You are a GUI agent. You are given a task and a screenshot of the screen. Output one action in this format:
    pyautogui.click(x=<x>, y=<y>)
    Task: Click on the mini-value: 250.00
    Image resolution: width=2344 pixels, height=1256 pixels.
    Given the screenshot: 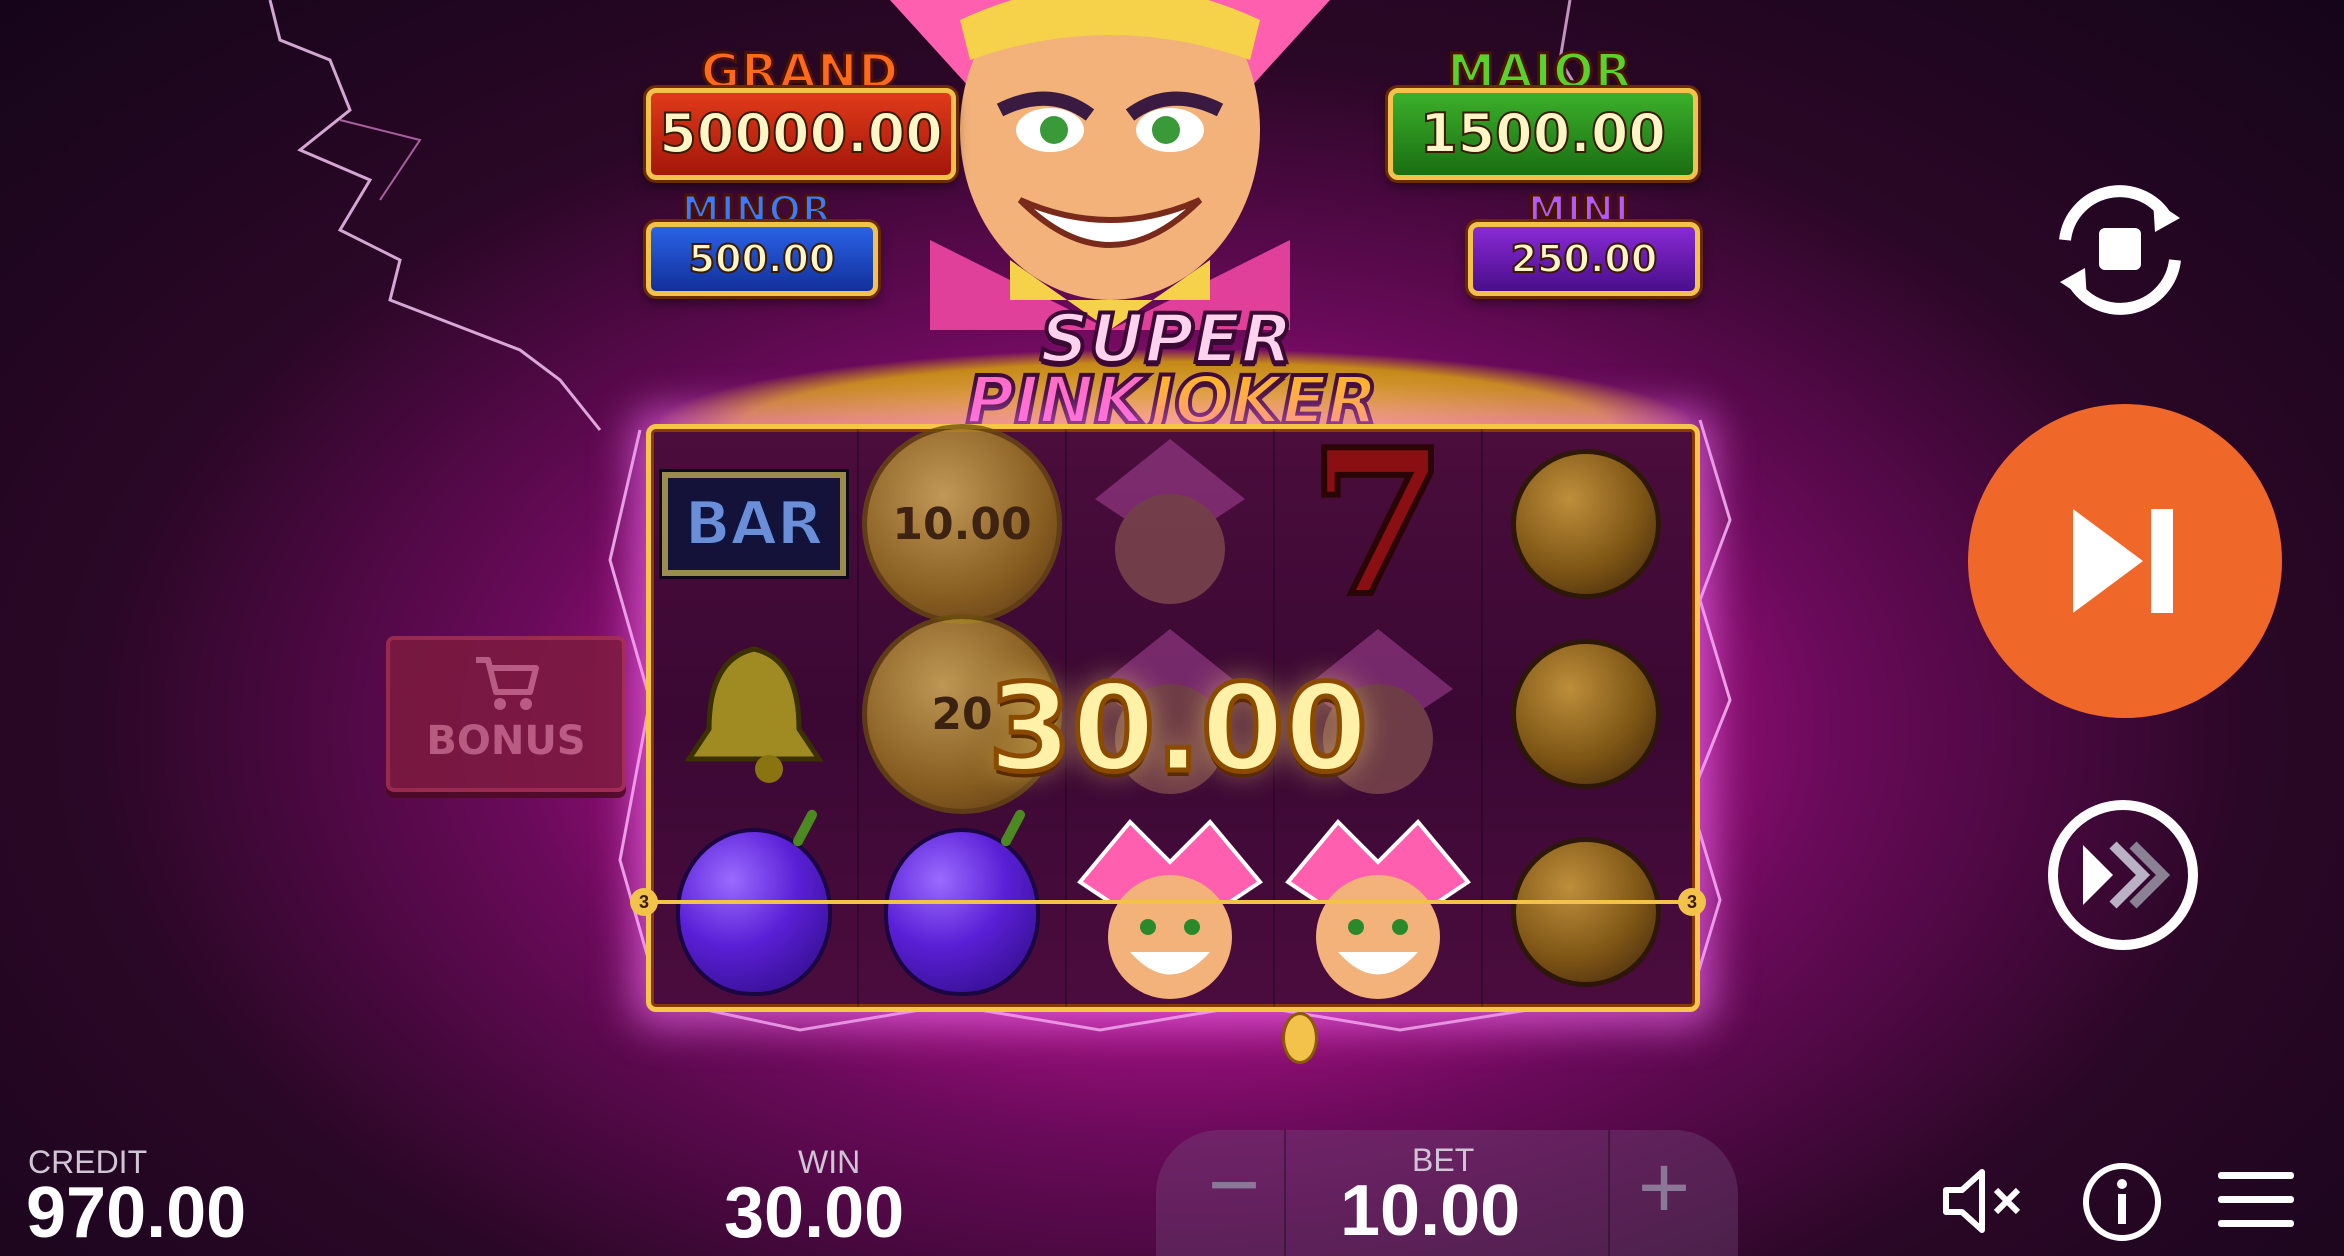 What is the action you would take?
    pyautogui.click(x=1584, y=259)
    